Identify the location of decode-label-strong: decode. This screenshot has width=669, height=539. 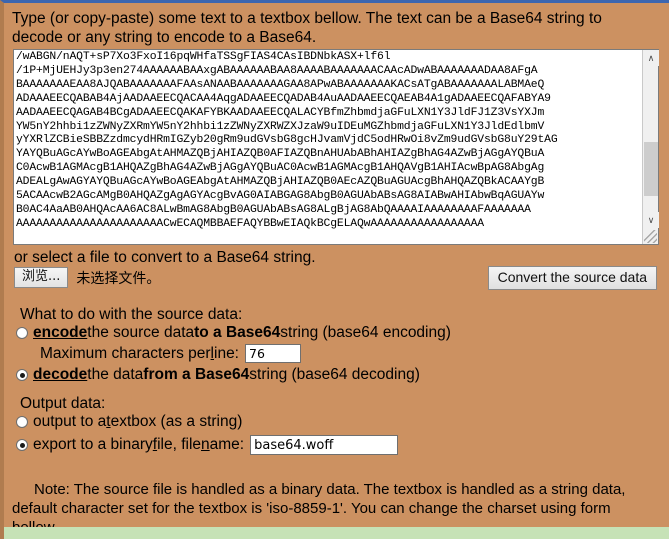
(60, 374).